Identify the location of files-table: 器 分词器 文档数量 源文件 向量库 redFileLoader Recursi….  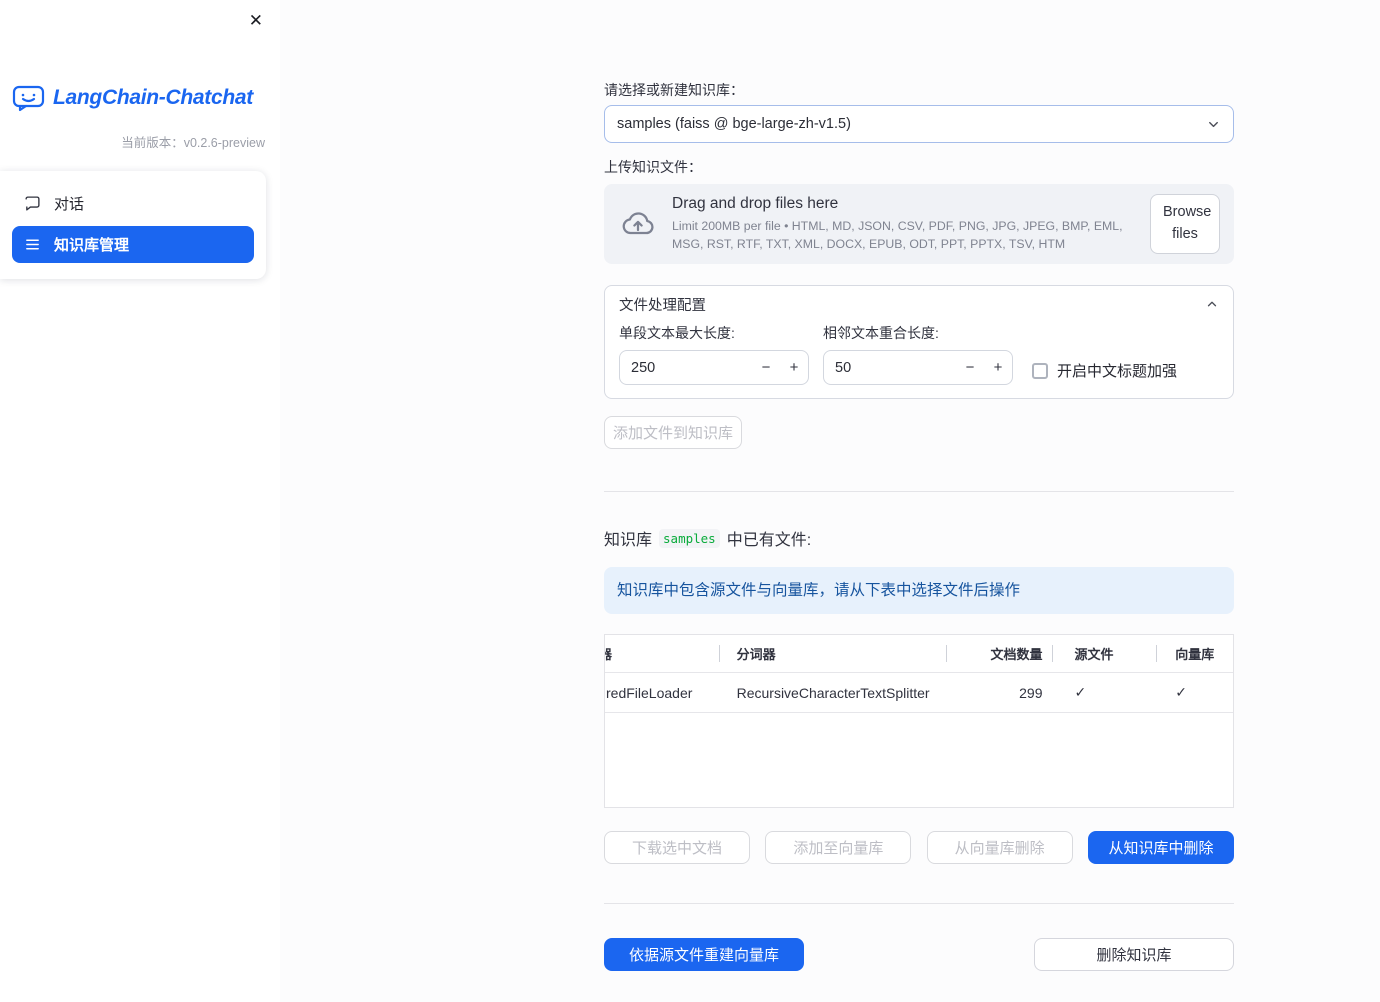
(919, 721).